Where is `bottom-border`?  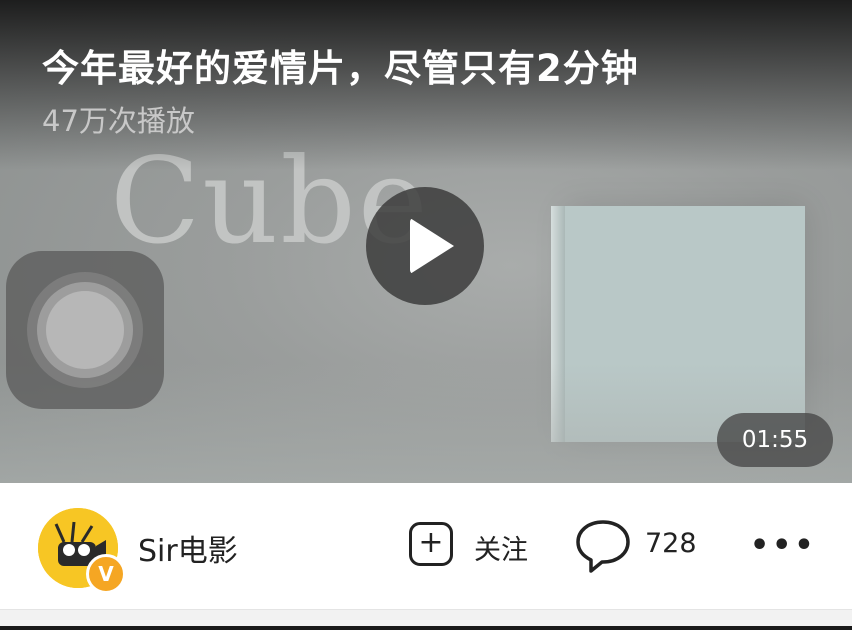
bottom-border is located at coordinates (426, 628).